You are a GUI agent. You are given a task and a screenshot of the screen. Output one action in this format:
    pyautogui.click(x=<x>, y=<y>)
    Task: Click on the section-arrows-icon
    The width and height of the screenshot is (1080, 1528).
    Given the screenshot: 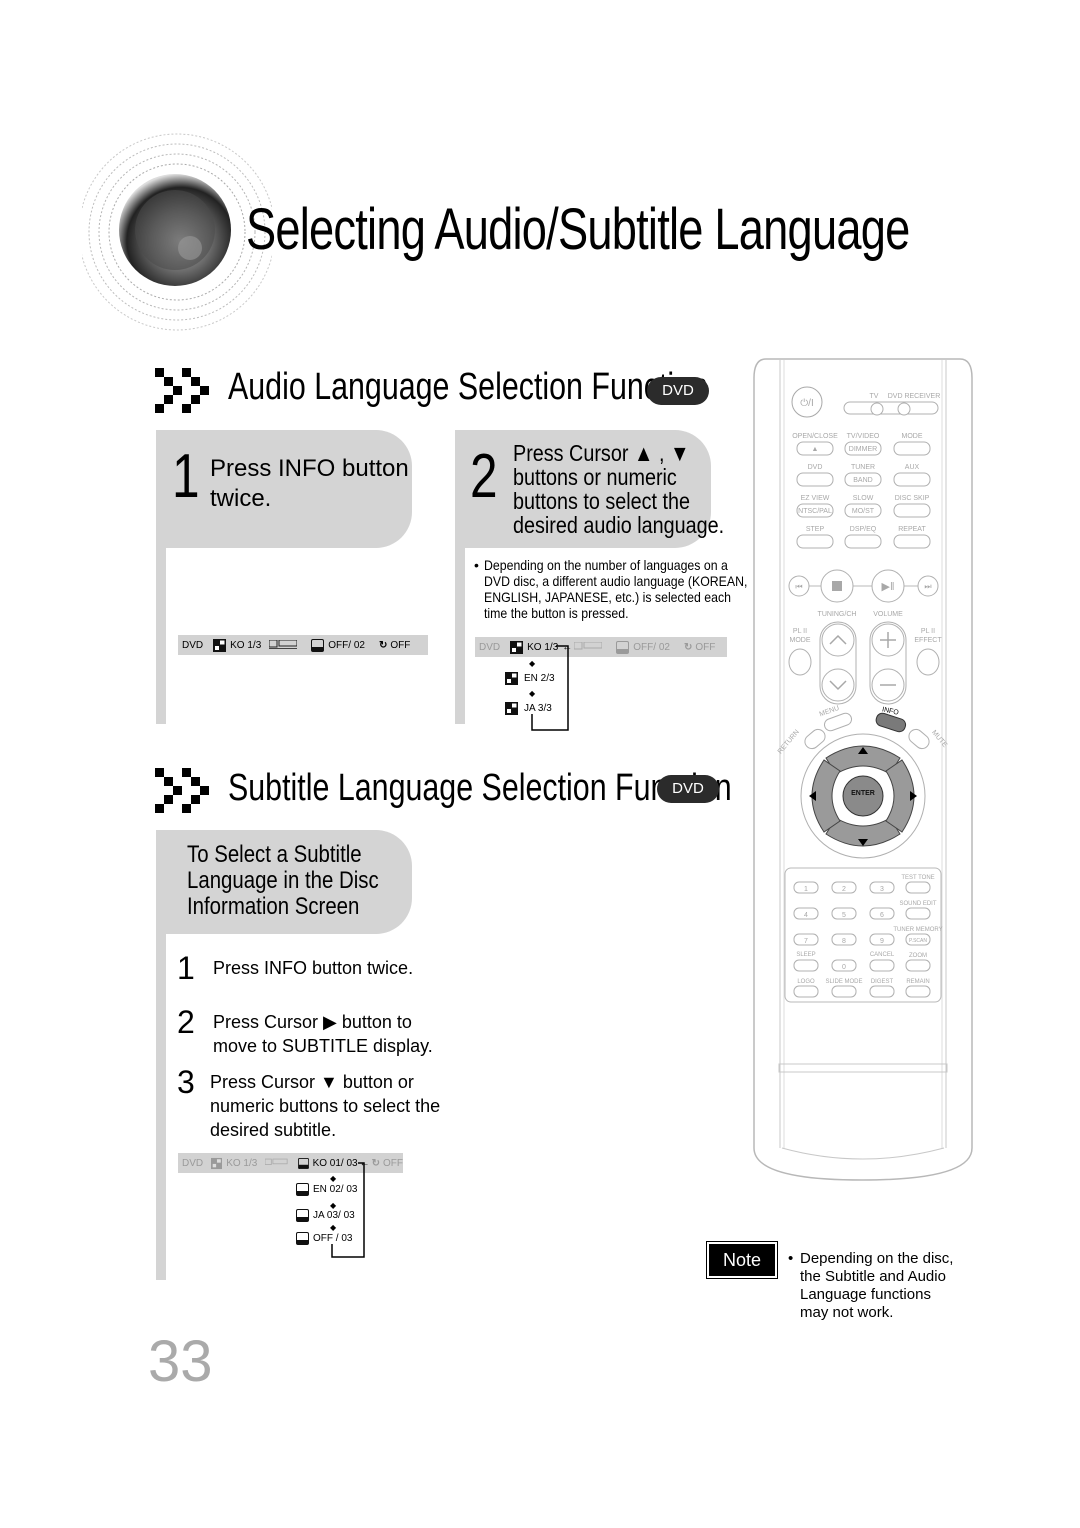 What is the action you would take?
    pyautogui.click(x=182, y=390)
    